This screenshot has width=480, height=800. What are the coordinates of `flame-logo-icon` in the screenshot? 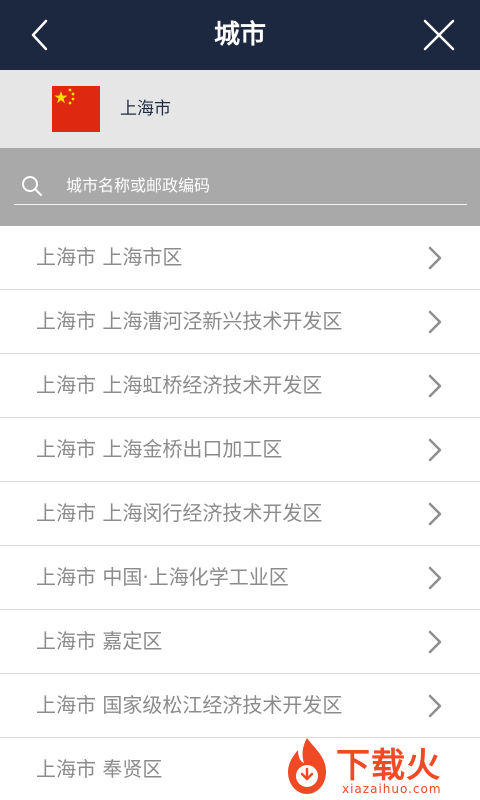 It's located at (307, 766).